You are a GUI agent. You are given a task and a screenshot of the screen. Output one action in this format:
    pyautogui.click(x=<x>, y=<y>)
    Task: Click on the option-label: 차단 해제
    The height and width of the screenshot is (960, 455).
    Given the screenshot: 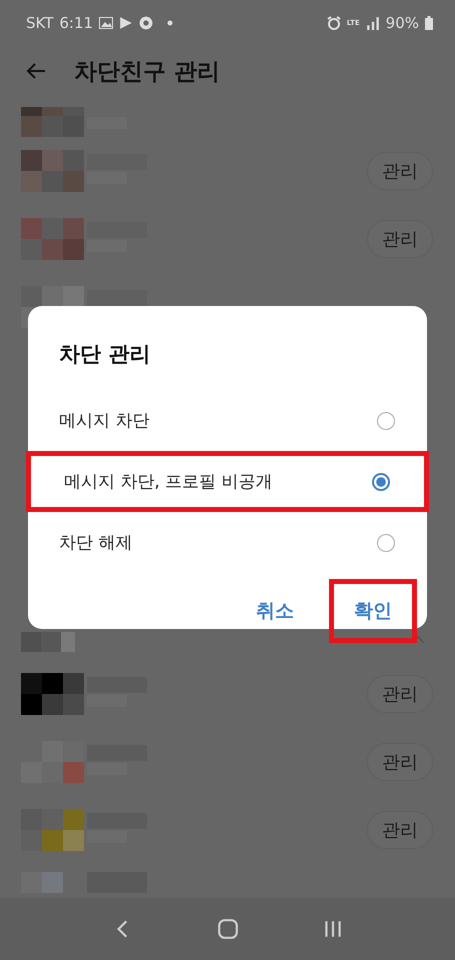 What is the action you would take?
    pyautogui.click(x=95, y=543)
    